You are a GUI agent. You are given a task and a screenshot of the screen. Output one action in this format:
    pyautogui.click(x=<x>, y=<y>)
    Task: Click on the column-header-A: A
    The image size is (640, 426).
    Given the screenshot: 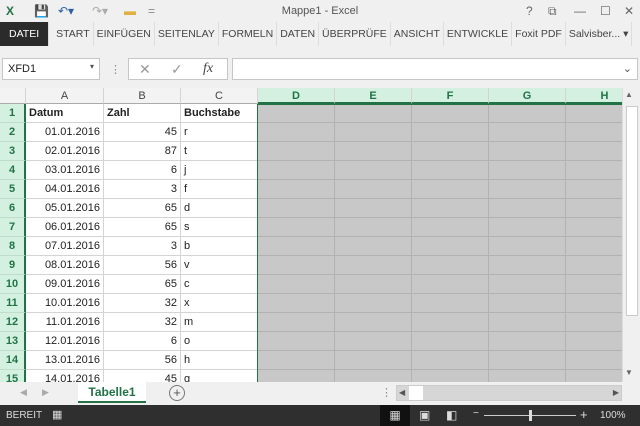 What is the action you would take?
    pyautogui.click(x=65, y=96)
    